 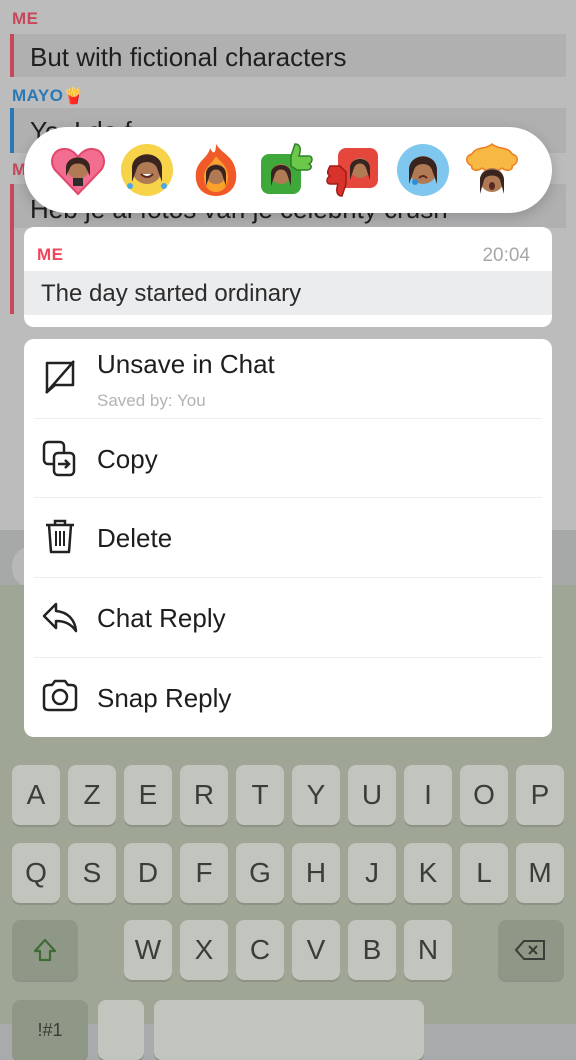 What do you see at coordinates (147, 170) in the screenshot?
I see `bitmoji-laughing-tears-icon` at bounding box center [147, 170].